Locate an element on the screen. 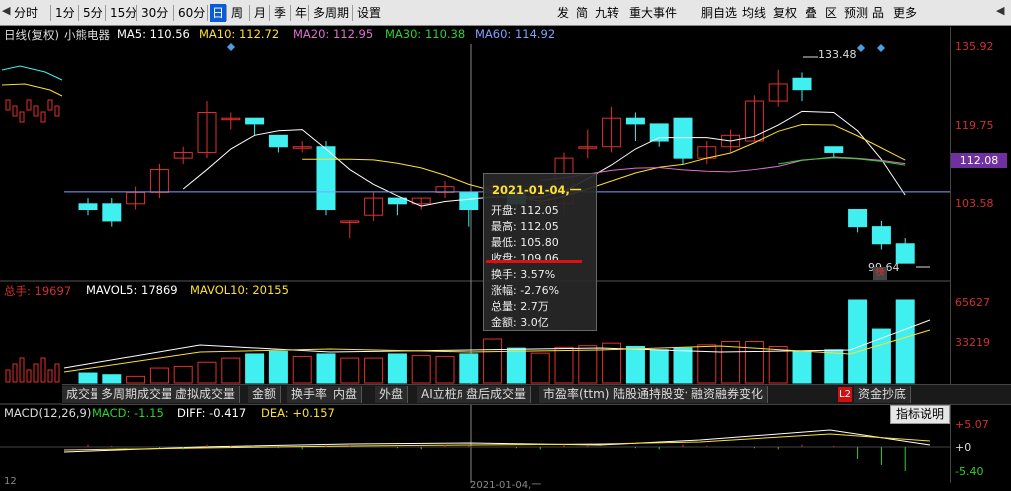 This screenshot has width=1011, height=491. high-price-label: 133.48 is located at coordinates (837, 54).